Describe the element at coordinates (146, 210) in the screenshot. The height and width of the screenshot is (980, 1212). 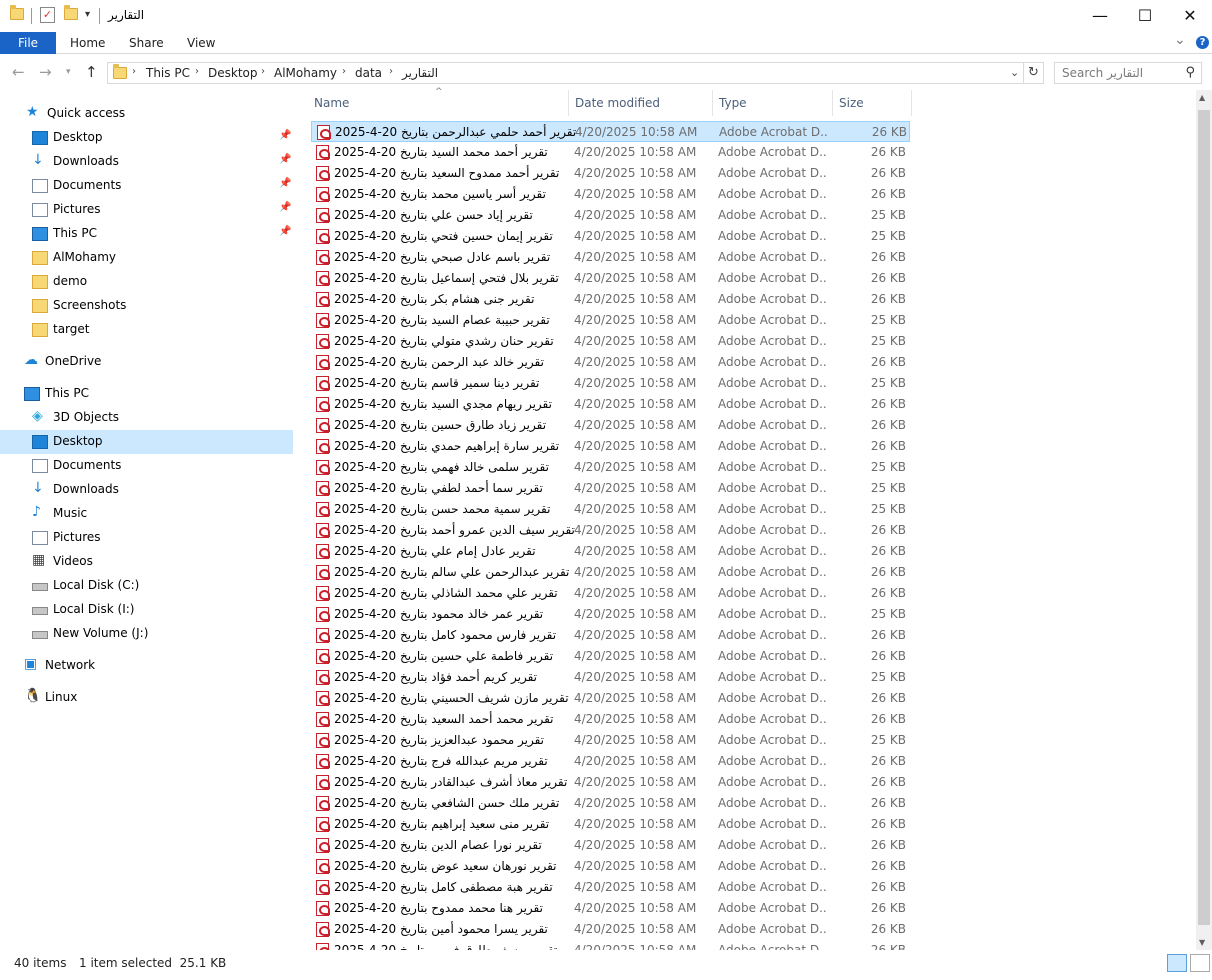
I see `sidebar-item-pictures: Pictures 📌` at that location.